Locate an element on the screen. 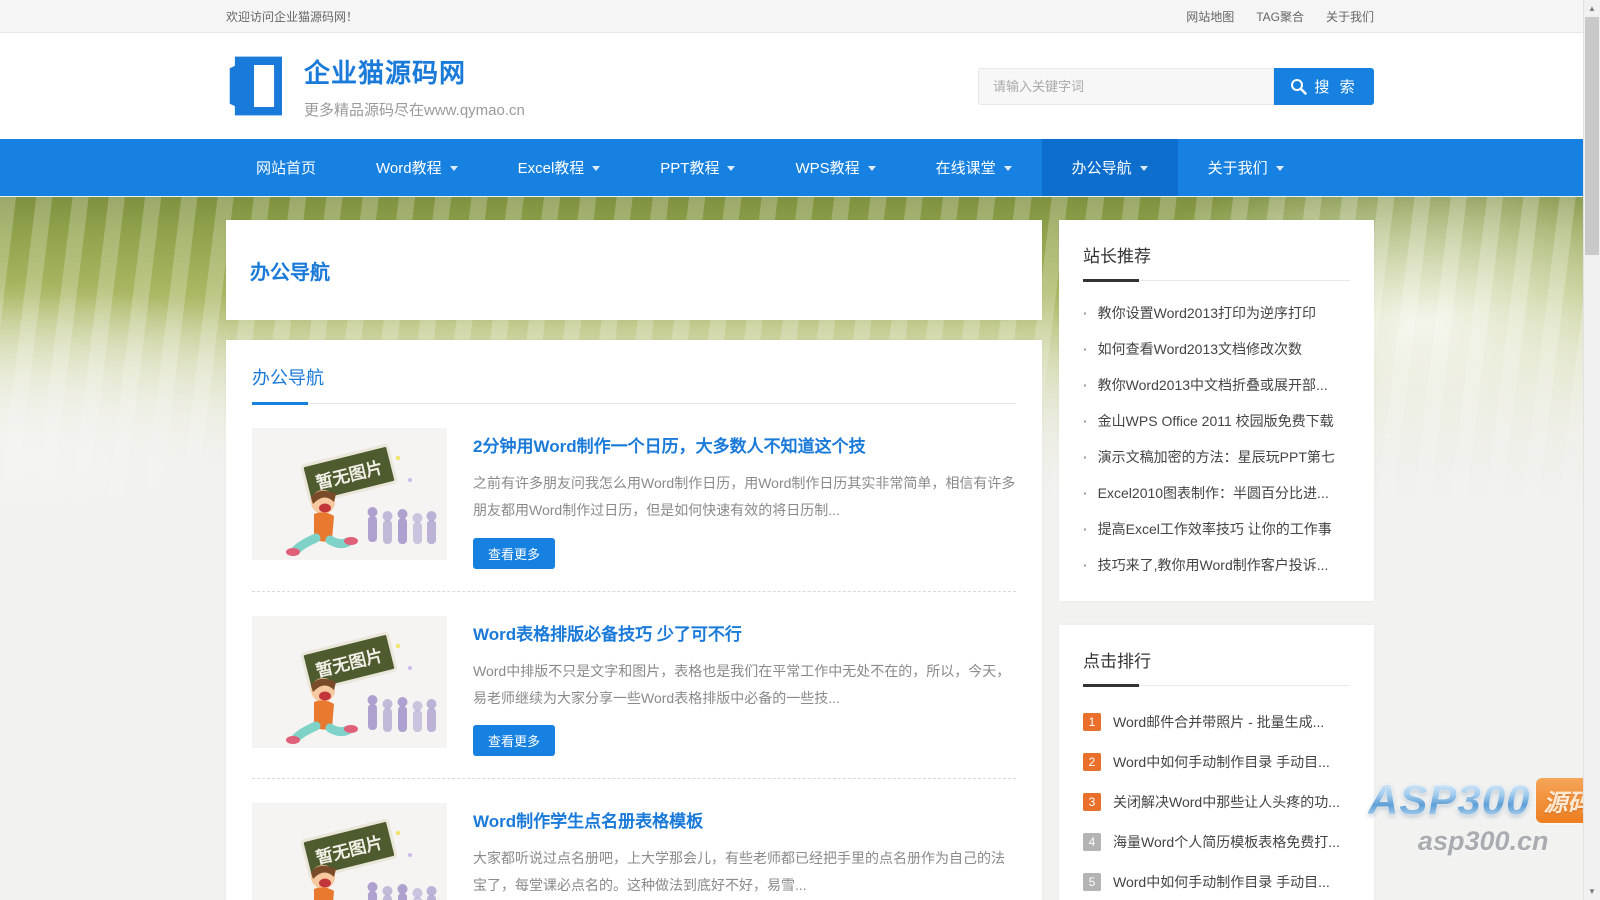 The width and height of the screenshot is (1600, 900). welcome-text: 欢迎访问企业猫源码网！ is located at coordinates (292, 16).